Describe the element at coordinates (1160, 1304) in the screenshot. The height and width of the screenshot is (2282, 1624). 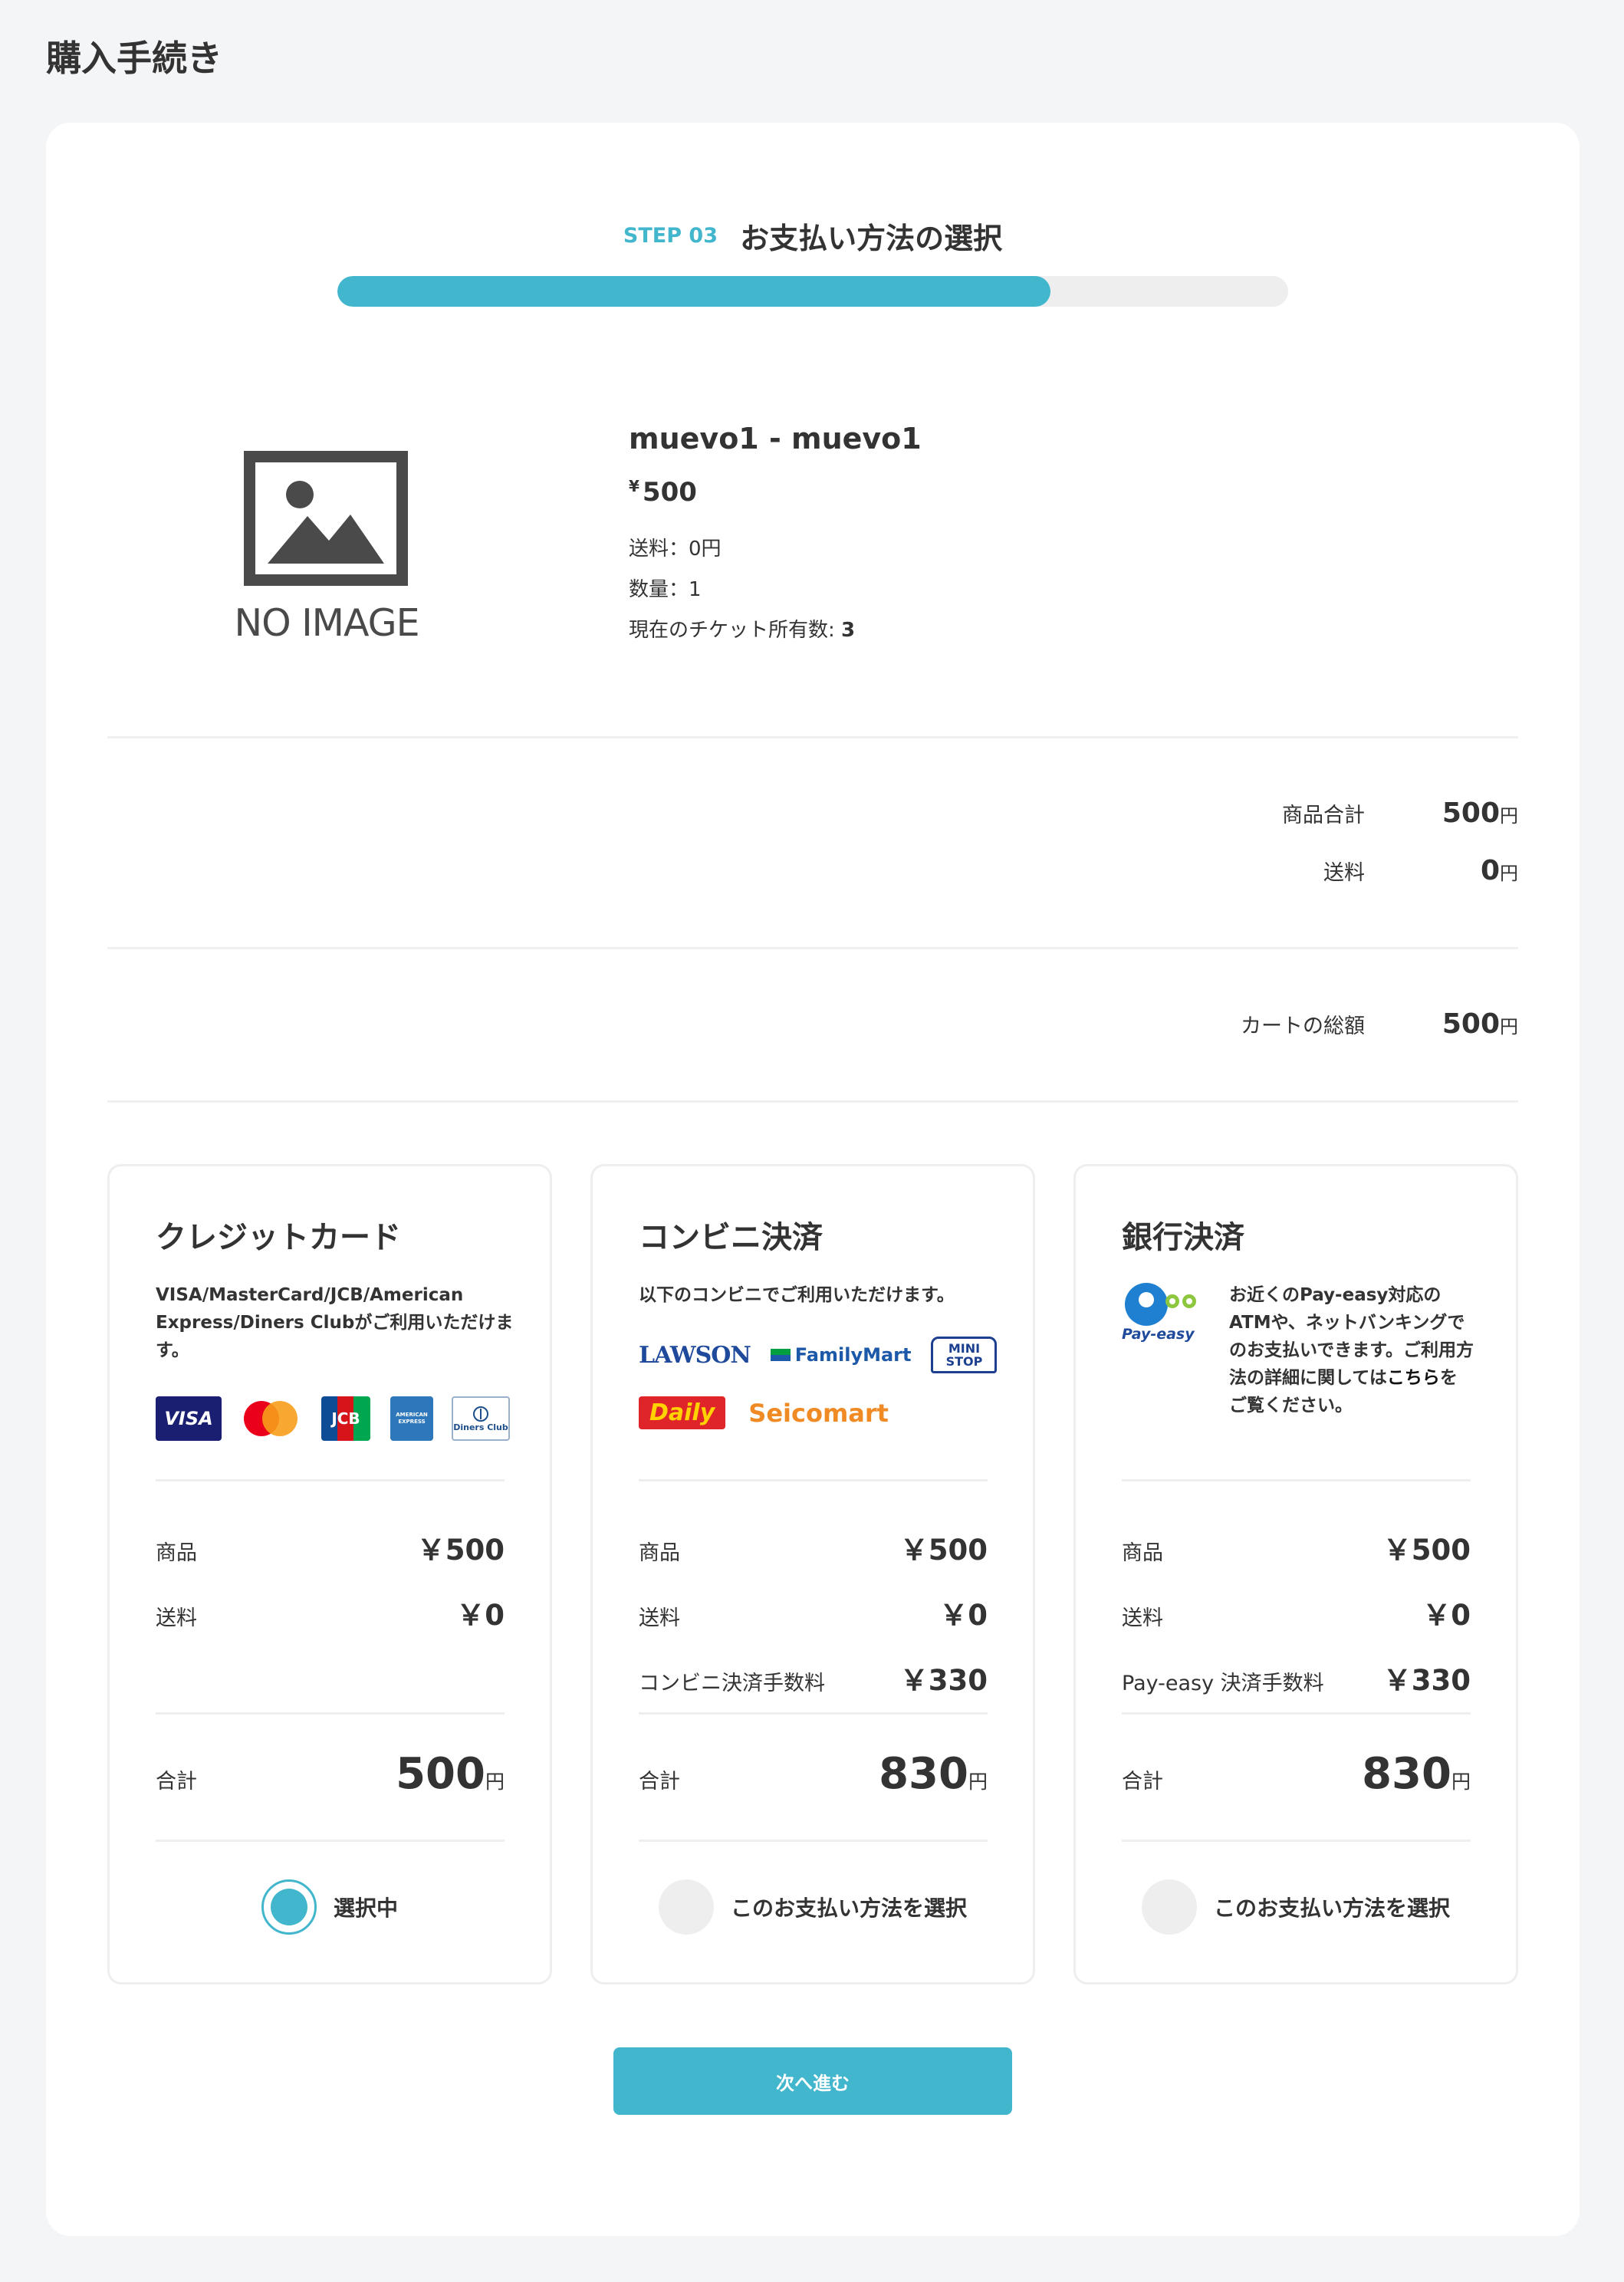
I see `payeasy-icon` at that location.